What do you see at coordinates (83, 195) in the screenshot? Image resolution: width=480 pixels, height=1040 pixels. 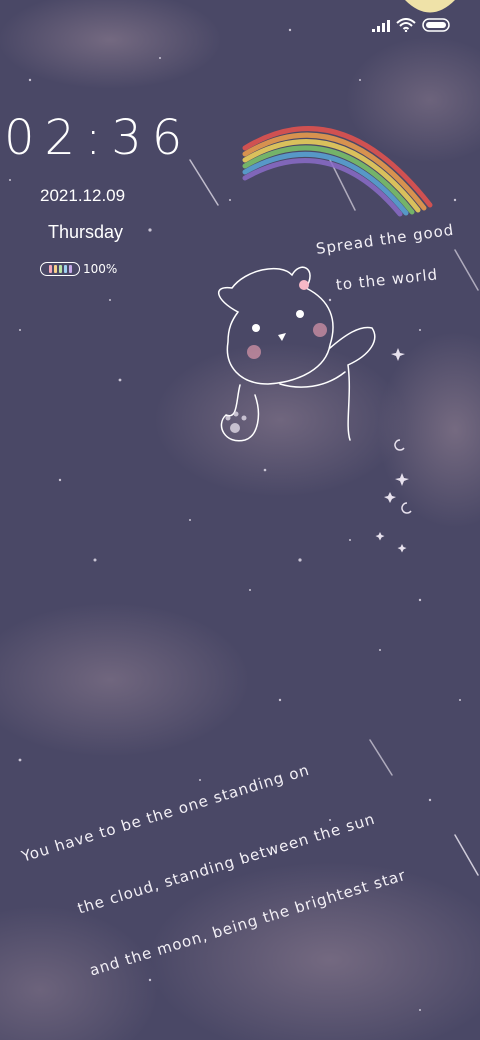 I see `lockscreen-date: 2021.12.09` at bounding box center [83, 195].